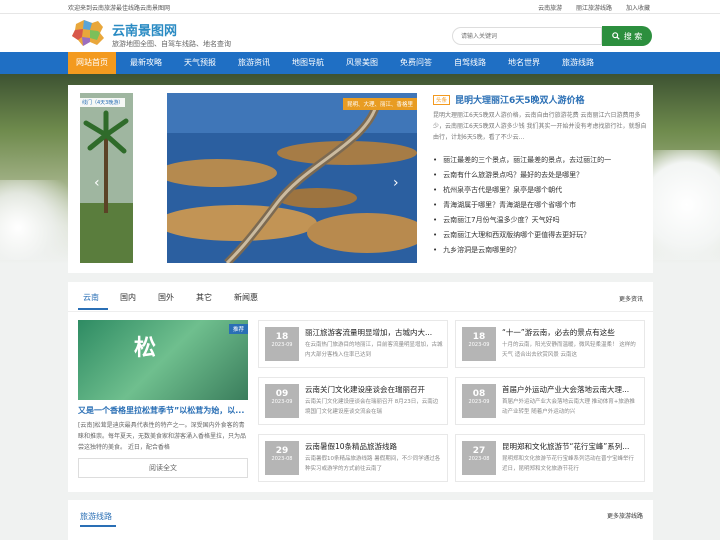 This screenshot has width=720, height=540. Describe the element at coordinates (204, 297) in the screenshot. I see `tab-other: 其它` at that location.